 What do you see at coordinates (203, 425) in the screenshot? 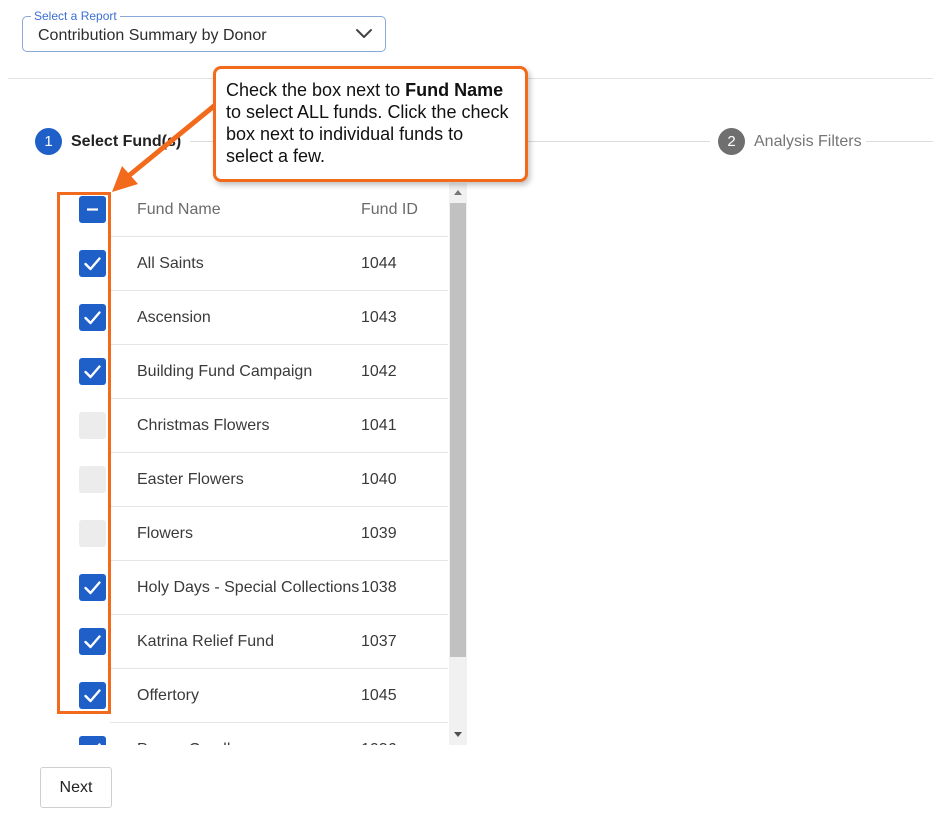
I see `fund-name-cell: Christmas Flowers` at bounding box center [203, 425].